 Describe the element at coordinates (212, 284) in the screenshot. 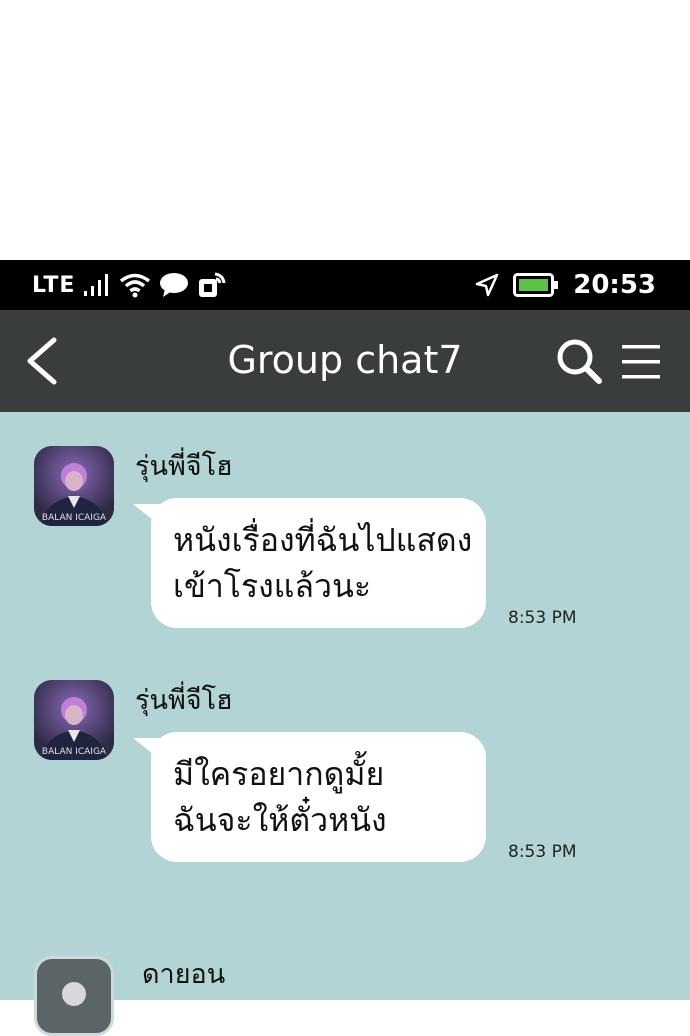

I see `app-notification-icon` at that location.